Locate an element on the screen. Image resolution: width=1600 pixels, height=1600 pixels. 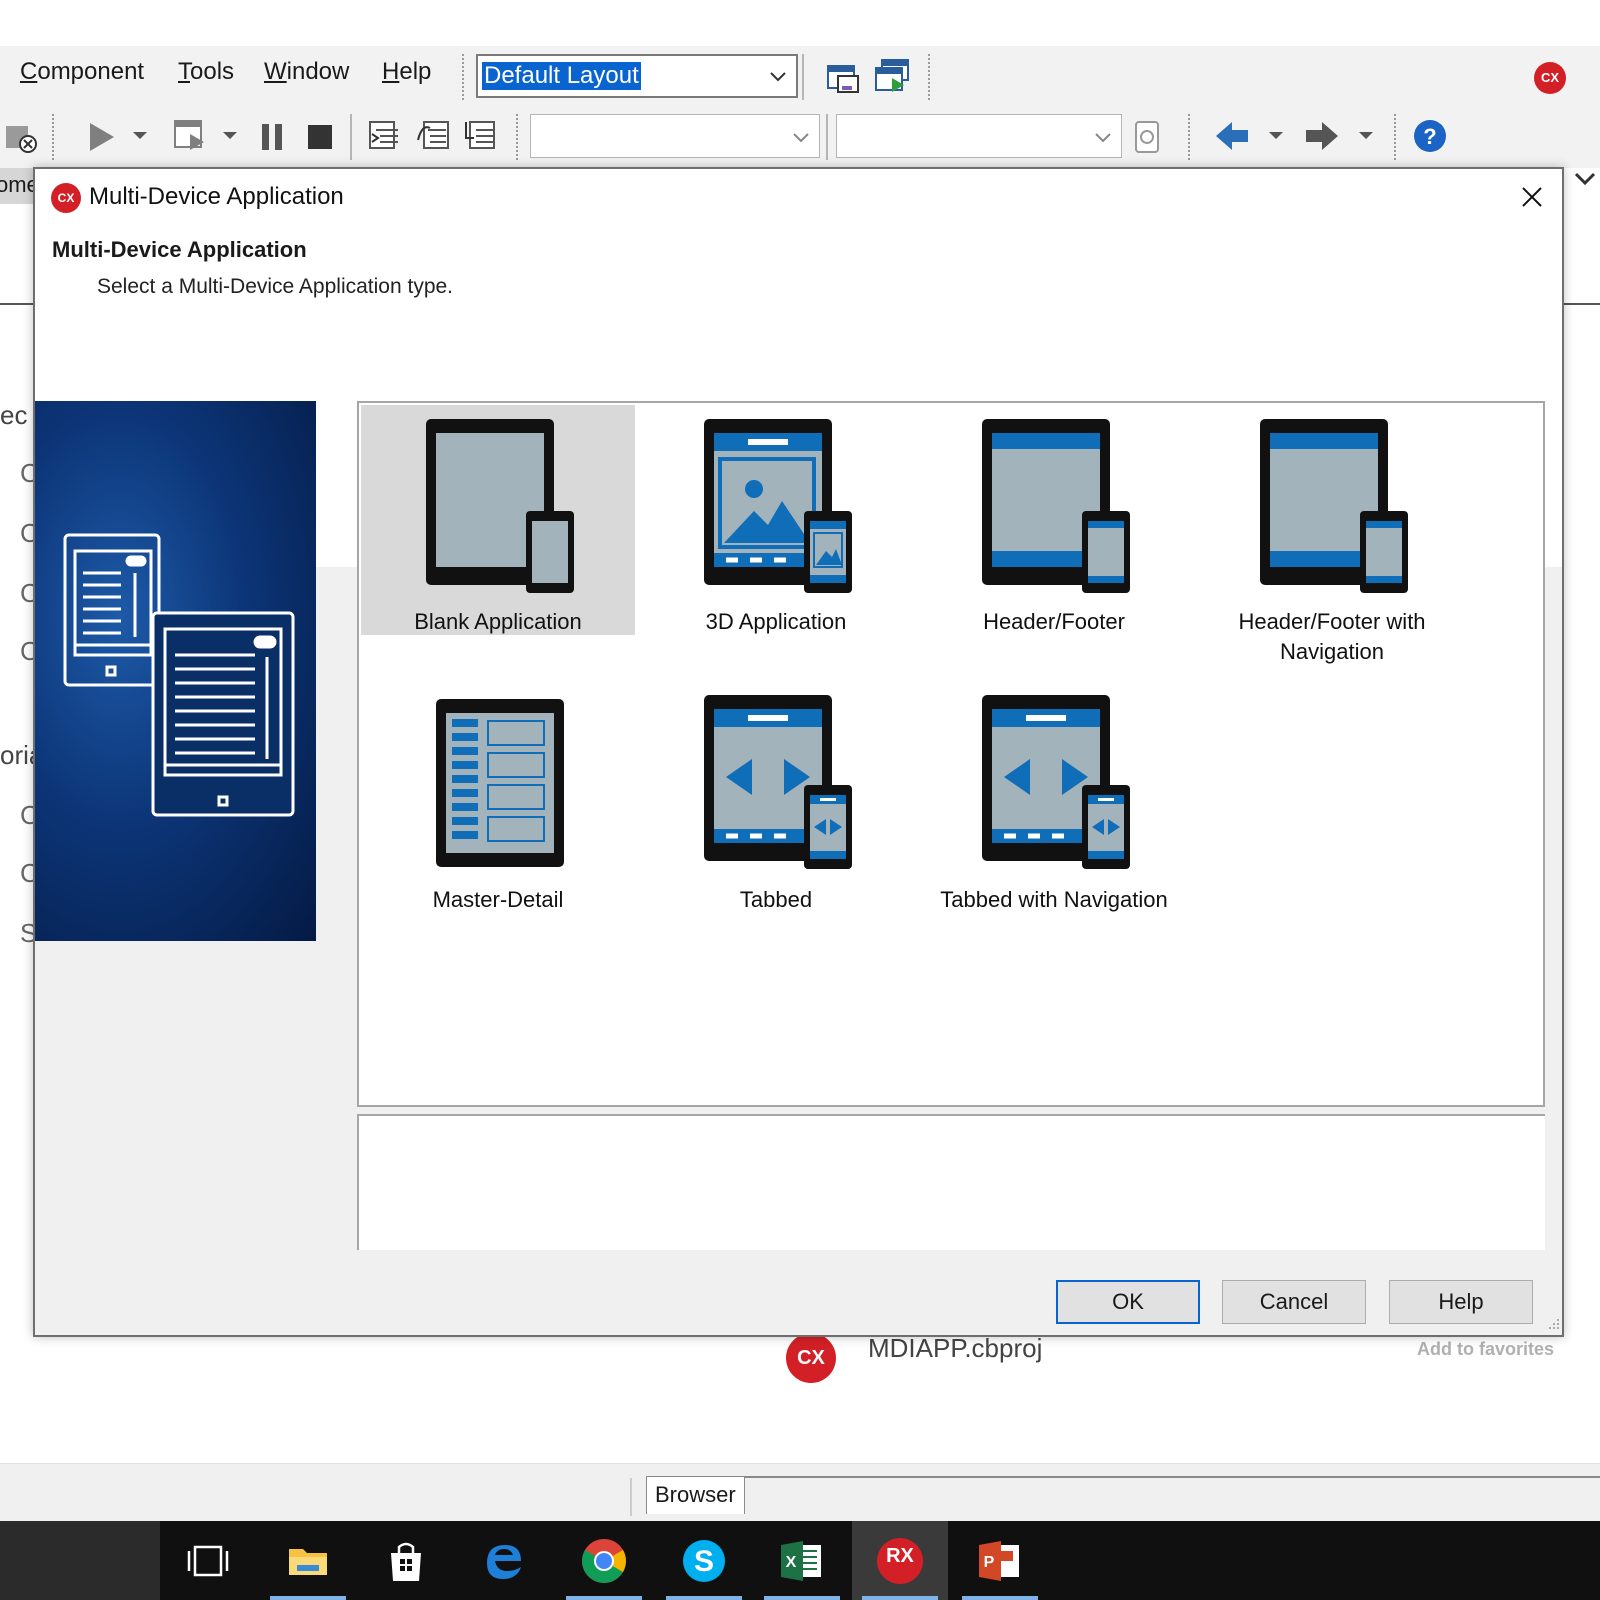
run-without-debug-dropdown-icon is located at coordinates (230, 136).